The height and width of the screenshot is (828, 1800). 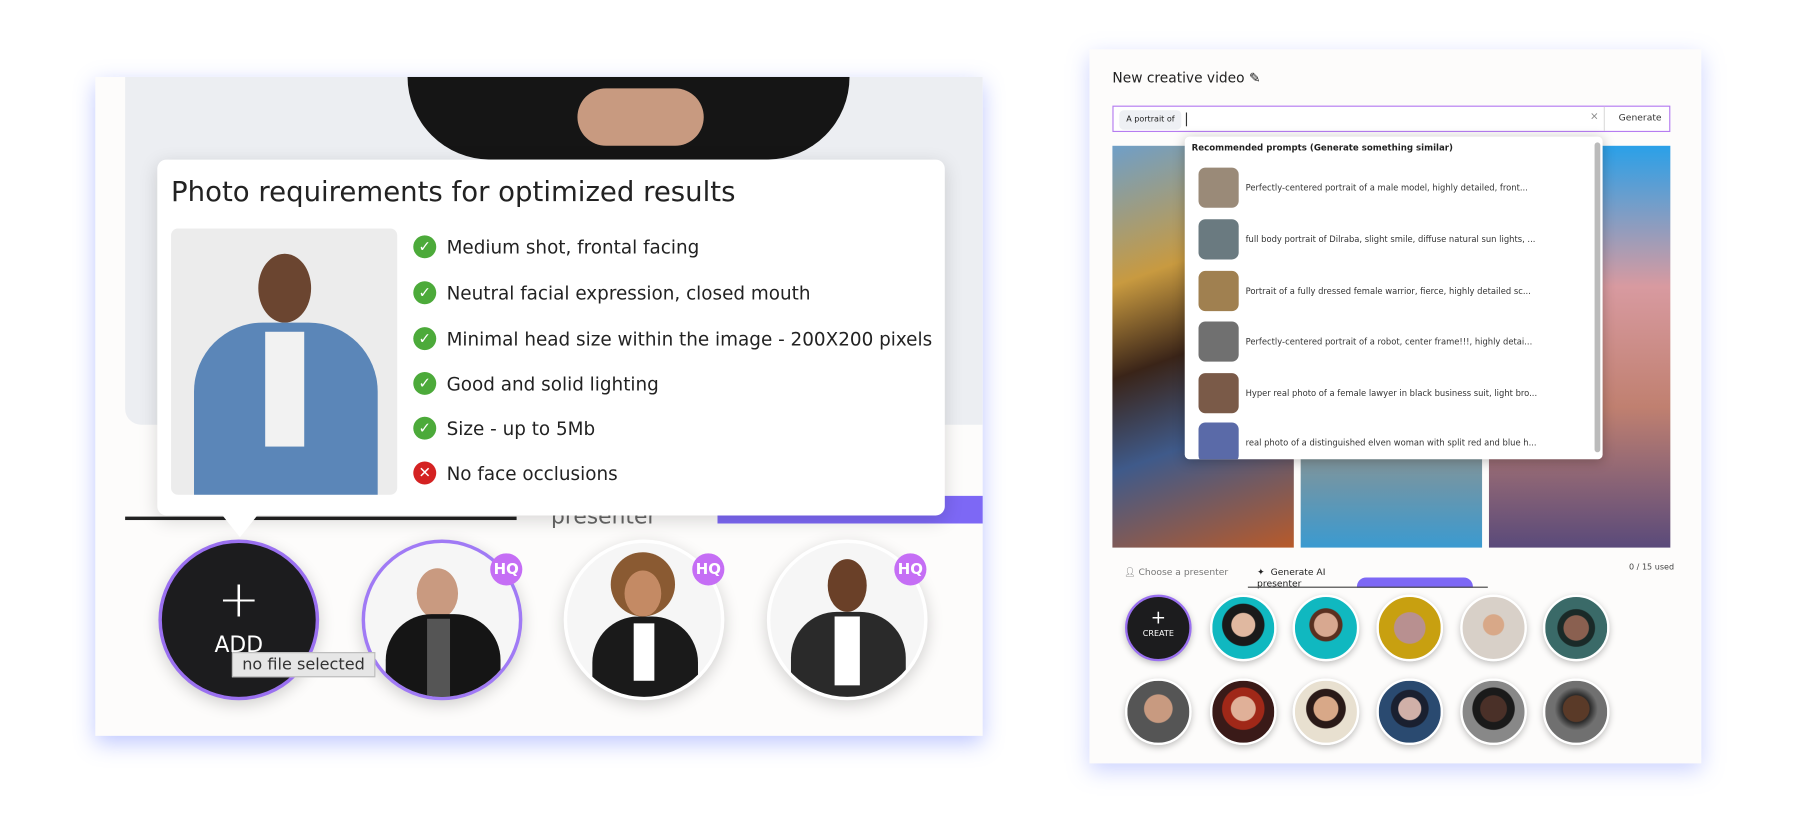 I want to click on error-icon: ✕, so click(x=425, y=473).